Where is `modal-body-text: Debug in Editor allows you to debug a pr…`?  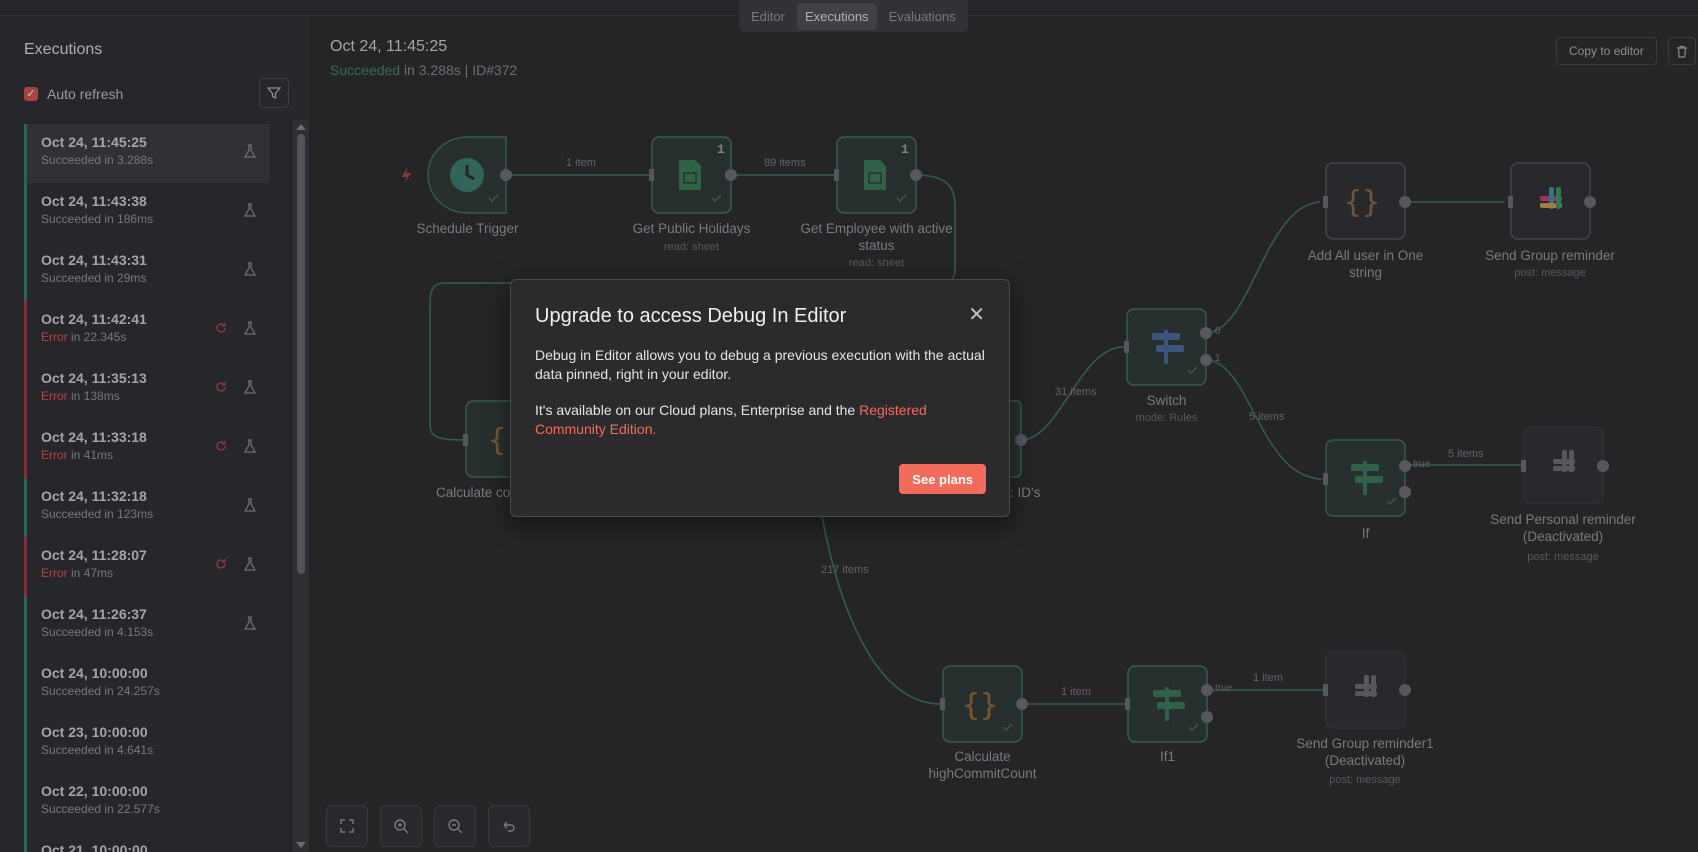
modal-body-text: Debug in Editor allows you to debug a pr… is located at coordinates (760, 364).